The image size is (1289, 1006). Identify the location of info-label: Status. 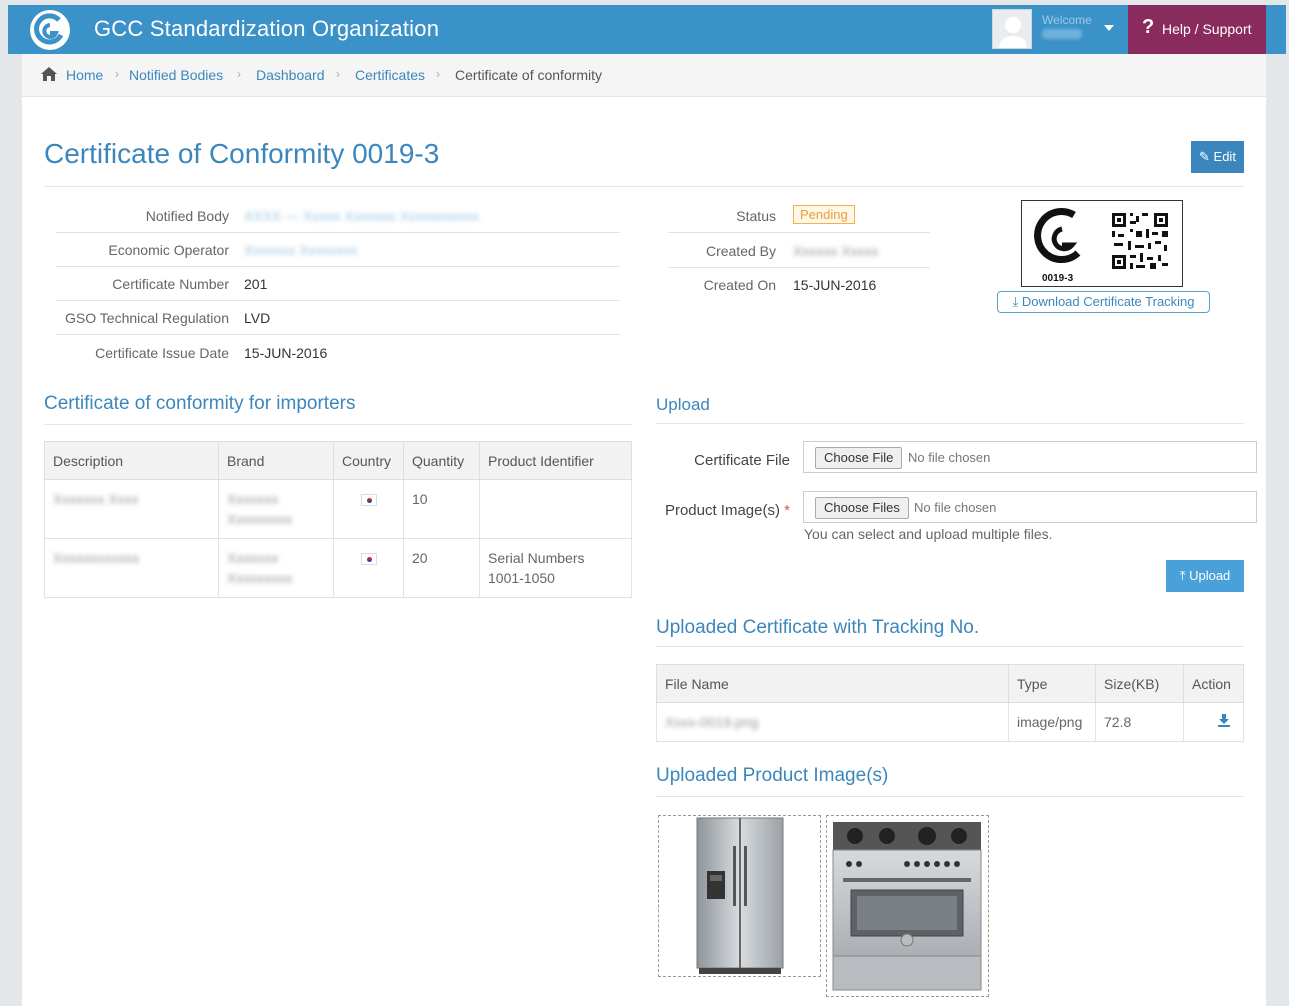
(756, 216).